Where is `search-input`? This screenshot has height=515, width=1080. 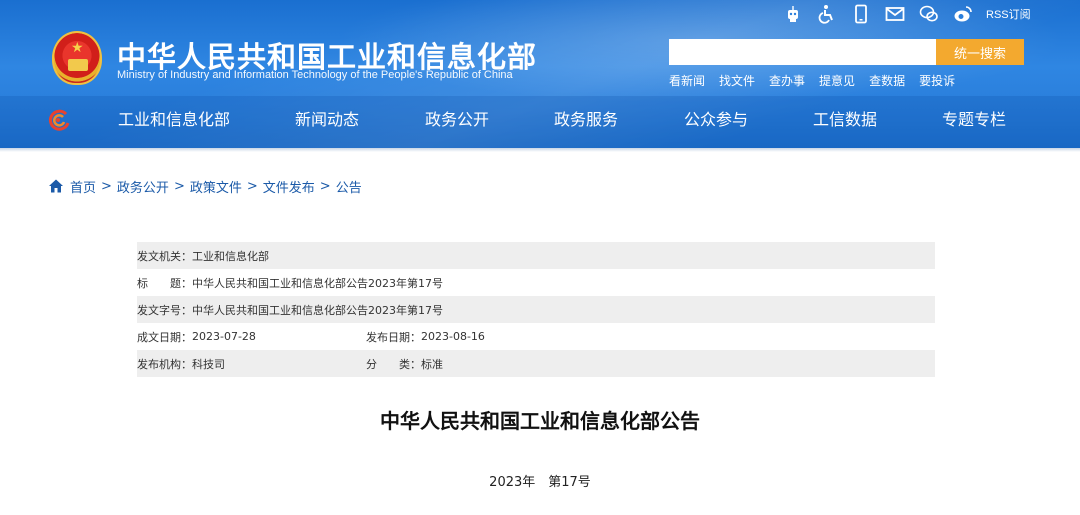 search-input is located at coordinates (802, 52).